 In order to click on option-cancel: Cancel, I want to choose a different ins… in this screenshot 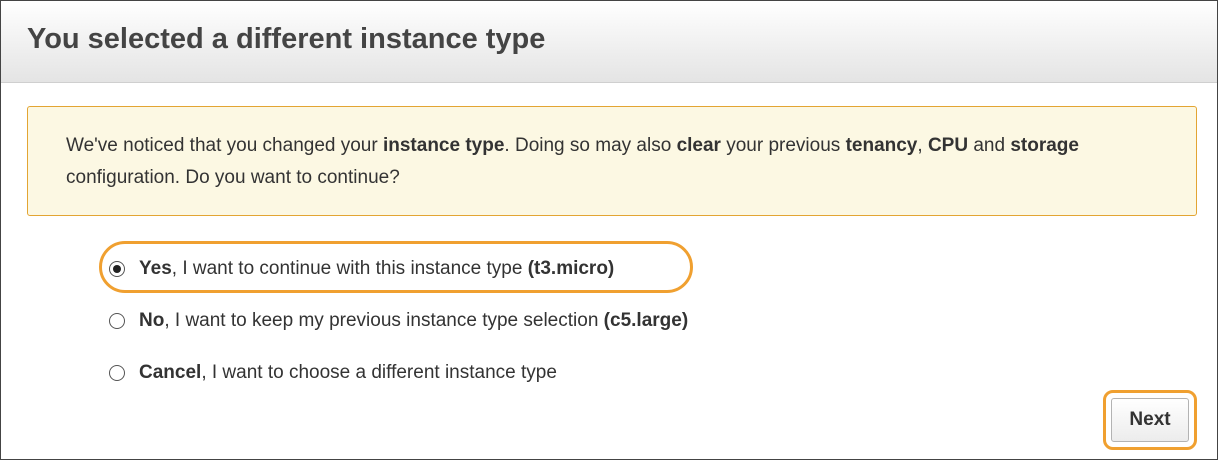, I will do `click(333, 373)`.